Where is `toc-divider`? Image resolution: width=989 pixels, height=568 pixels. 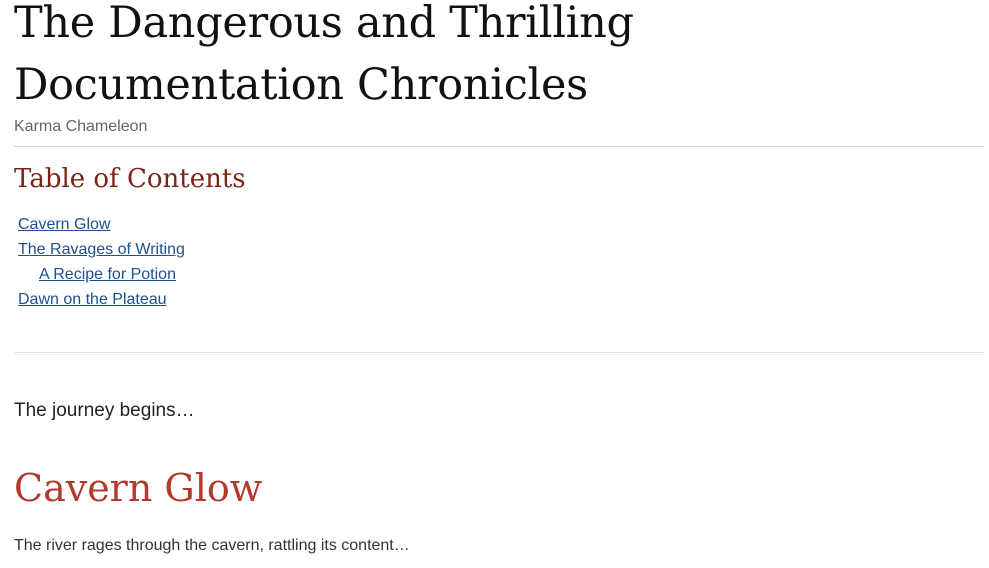
toc-divider is located at coordinates (499, 353).